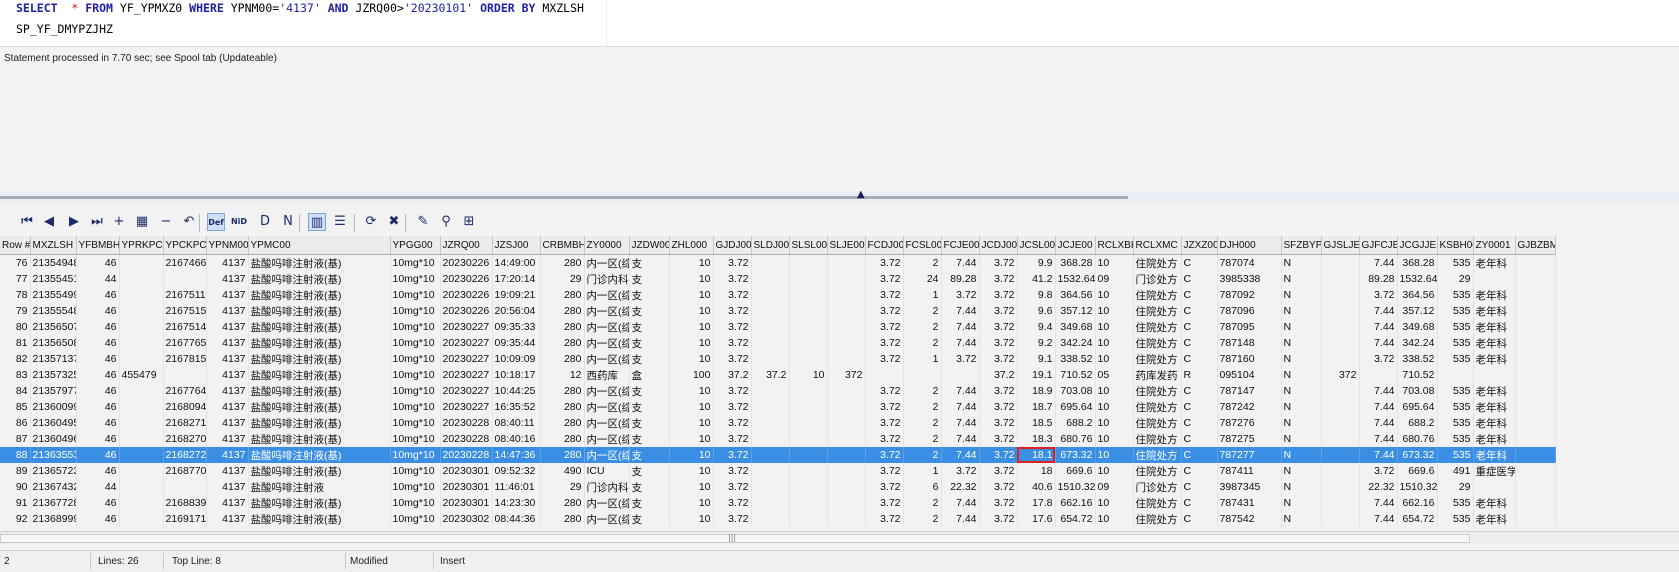 The image size is (1679, 572). Describe the element at coordinates (15, 471) in the screenshot. I see `table-cell-row: 89` at that location.